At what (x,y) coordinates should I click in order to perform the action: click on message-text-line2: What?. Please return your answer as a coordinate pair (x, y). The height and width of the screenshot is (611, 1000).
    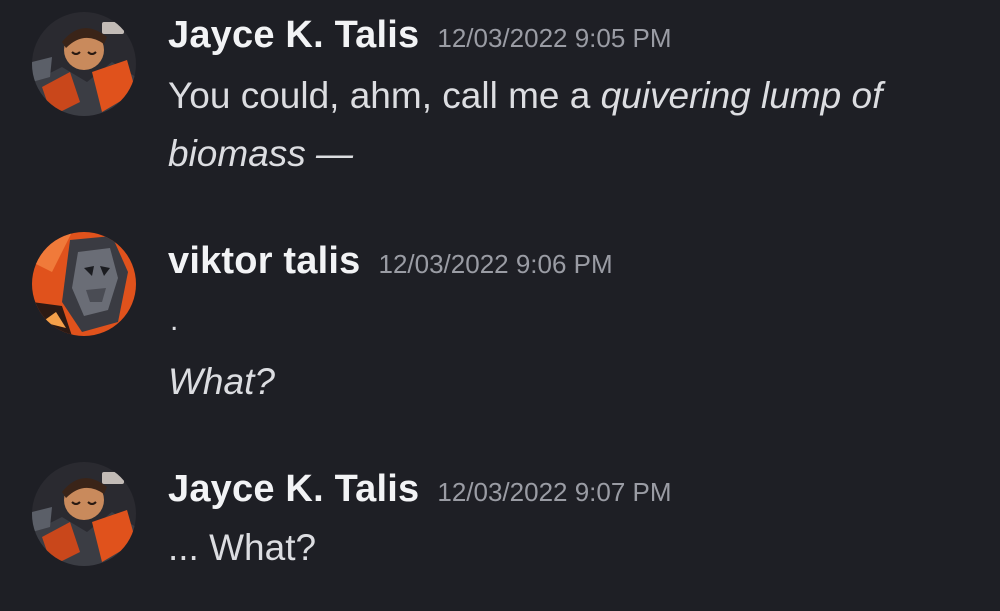
    Looking at the image, I should click on (221, 382).